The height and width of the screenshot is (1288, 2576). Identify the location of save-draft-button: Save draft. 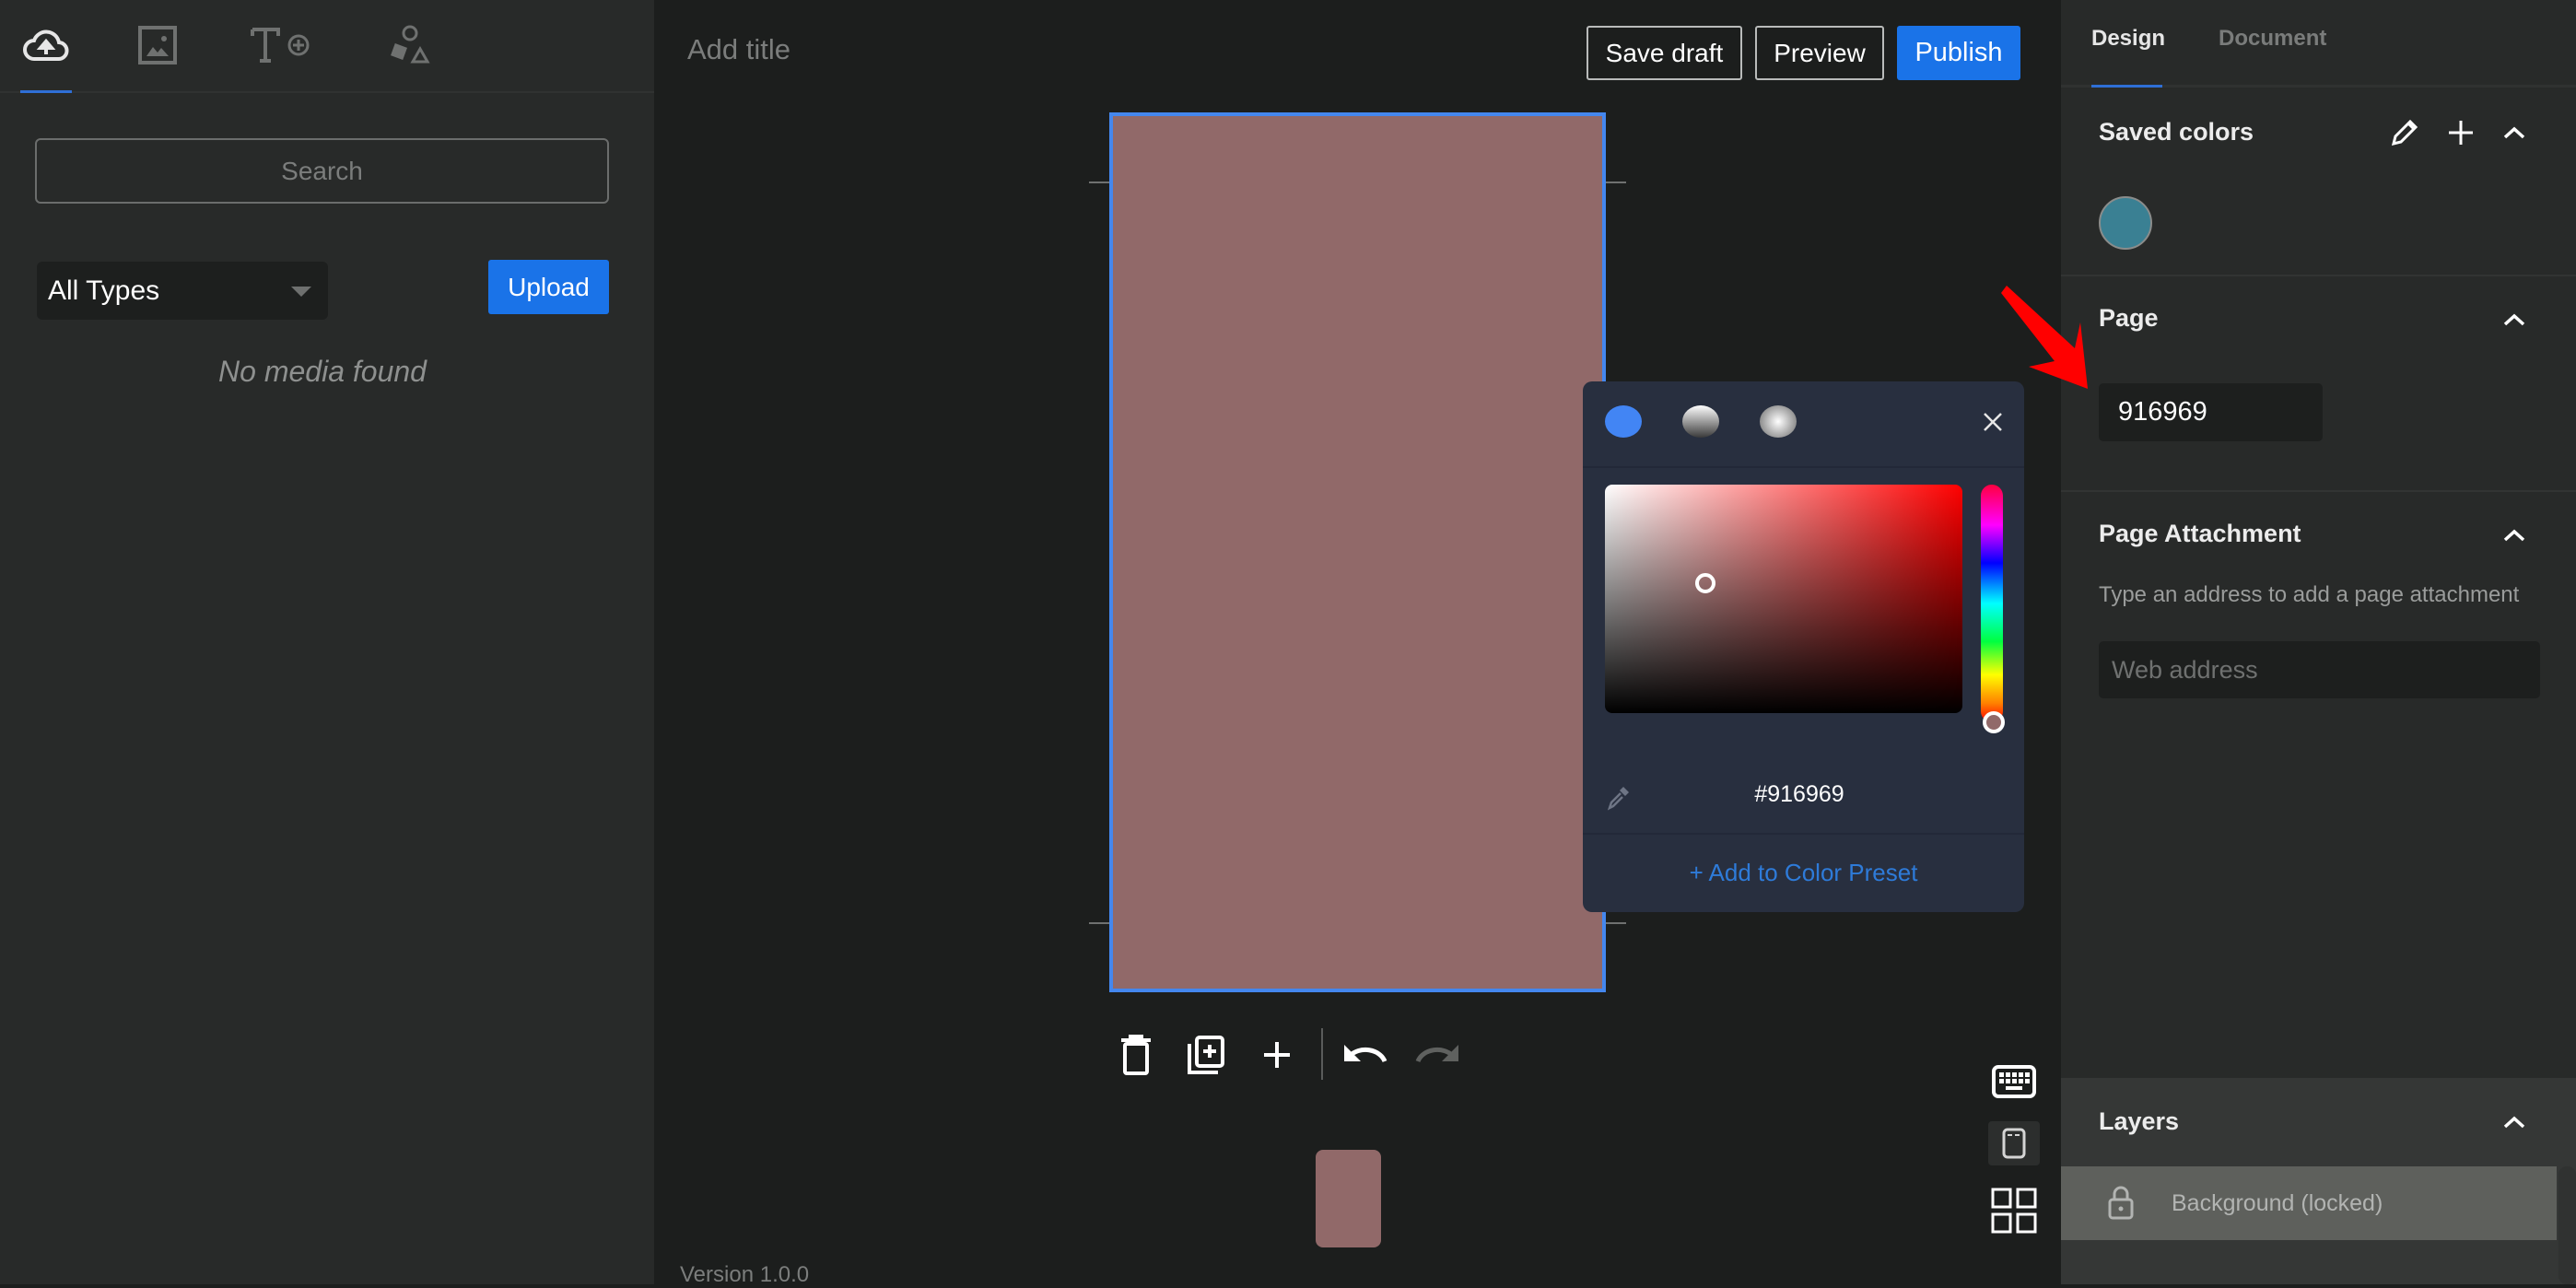
(1664, 53).